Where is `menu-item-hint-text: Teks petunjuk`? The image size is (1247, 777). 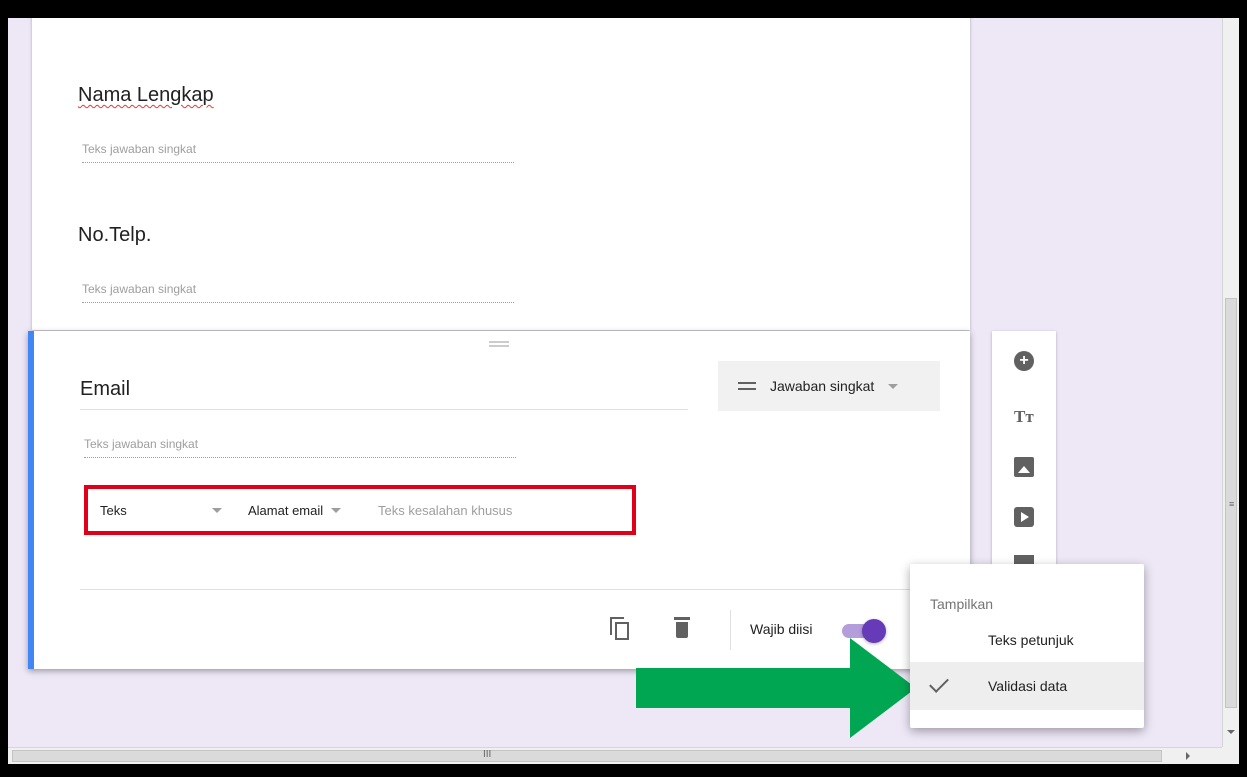 menu-item-hint-text: Teks petunjuk is located at coordinates (1027, 640).